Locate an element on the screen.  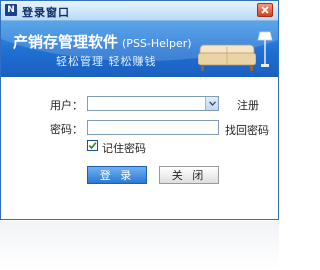
chevron-down-icon is located at coordinates (212, 103).